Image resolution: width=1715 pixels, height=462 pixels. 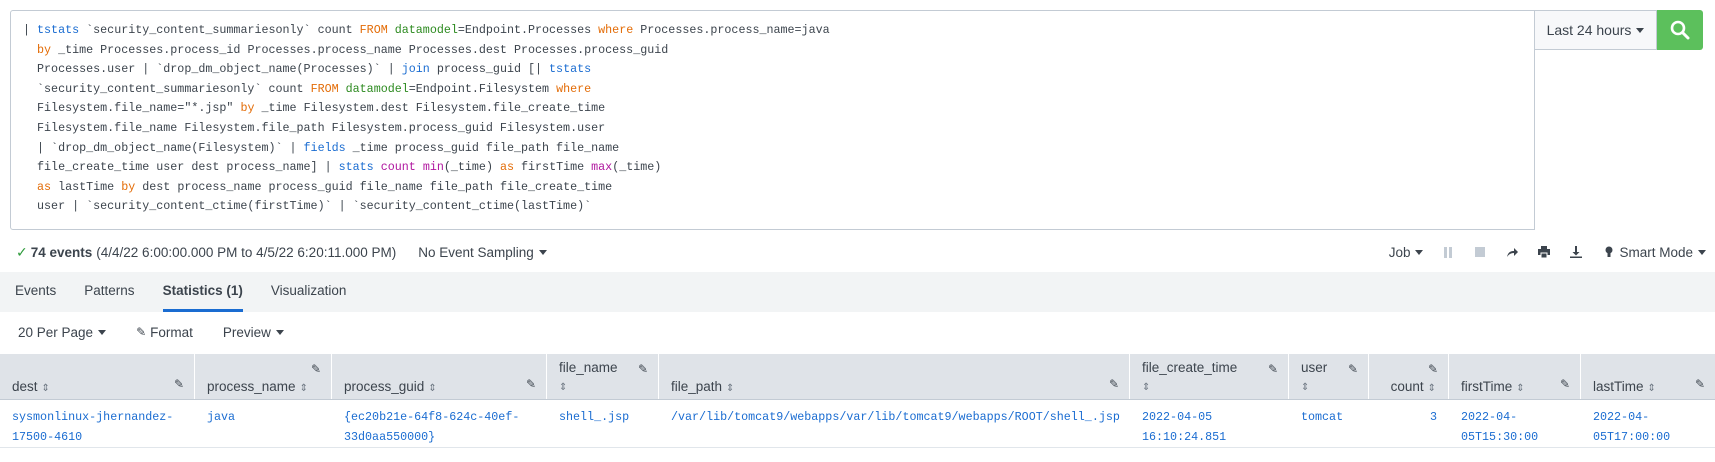 What do you see at coordinates (1515, 423) in the screenshot?
I see `cell-first-time: 2022-04- 05T15:30:00` at bounding box center [1515, 423].